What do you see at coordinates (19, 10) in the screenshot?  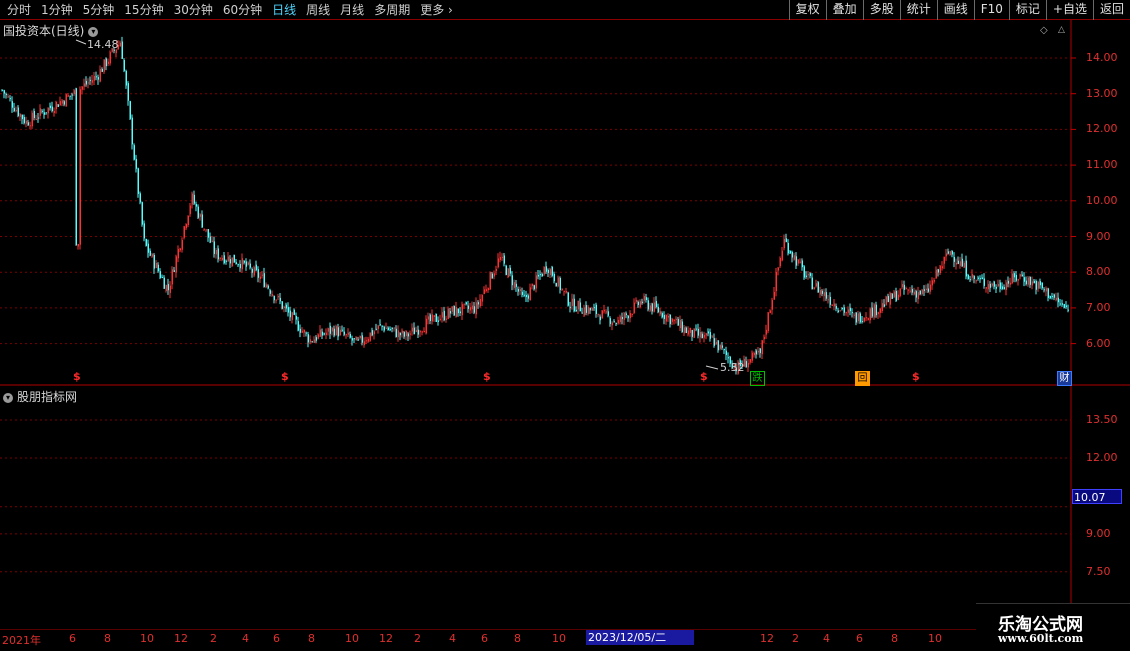 I see `period-tab-0: 分时` at bounding box center [19, 10].